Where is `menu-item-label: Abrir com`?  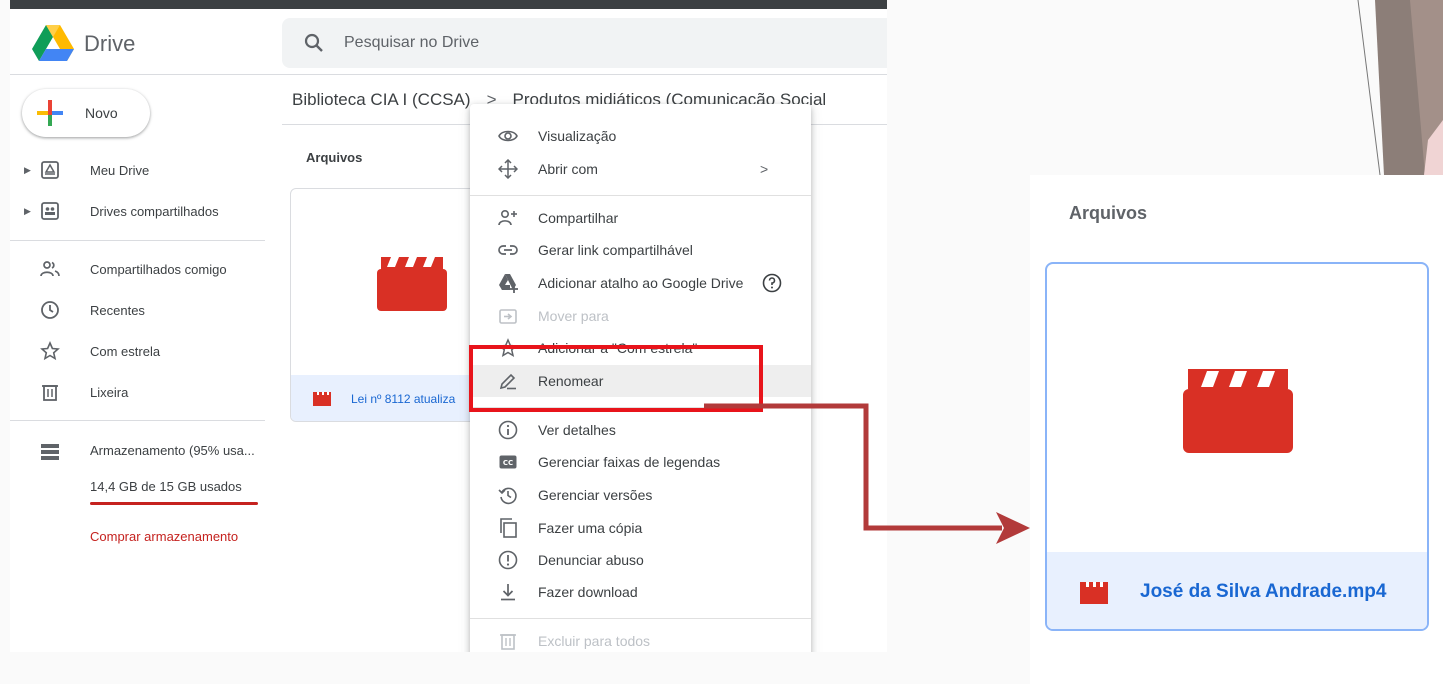 menu-item-label: Abrir com is located at coordinates (568, 169).